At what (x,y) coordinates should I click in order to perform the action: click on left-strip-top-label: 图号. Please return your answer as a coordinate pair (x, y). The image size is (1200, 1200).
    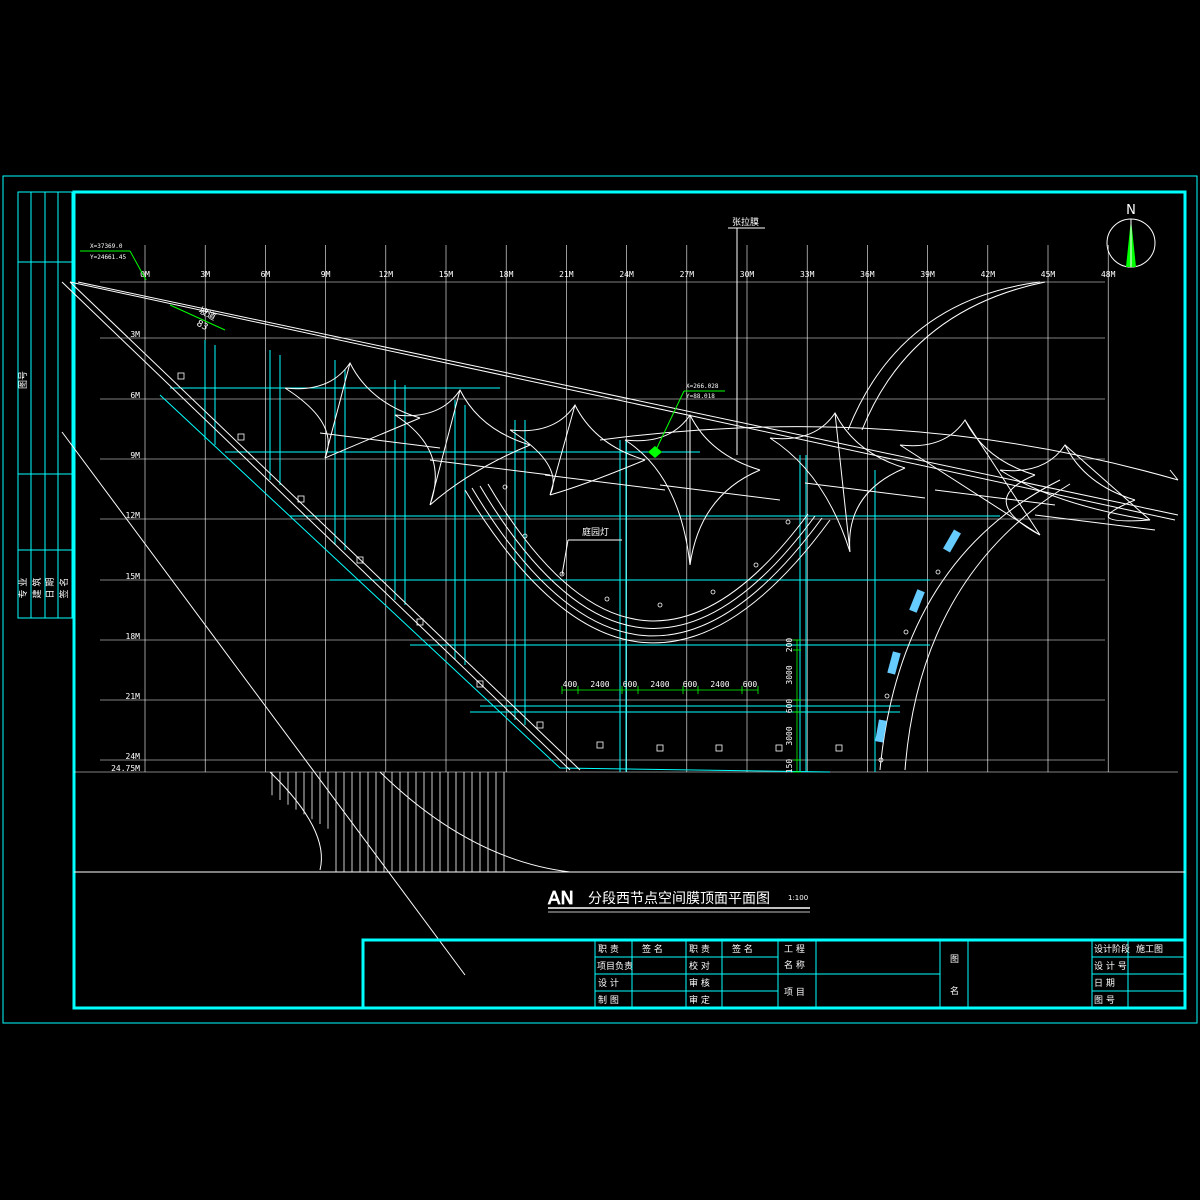
    Looking at the image, I should click on (23, 380).